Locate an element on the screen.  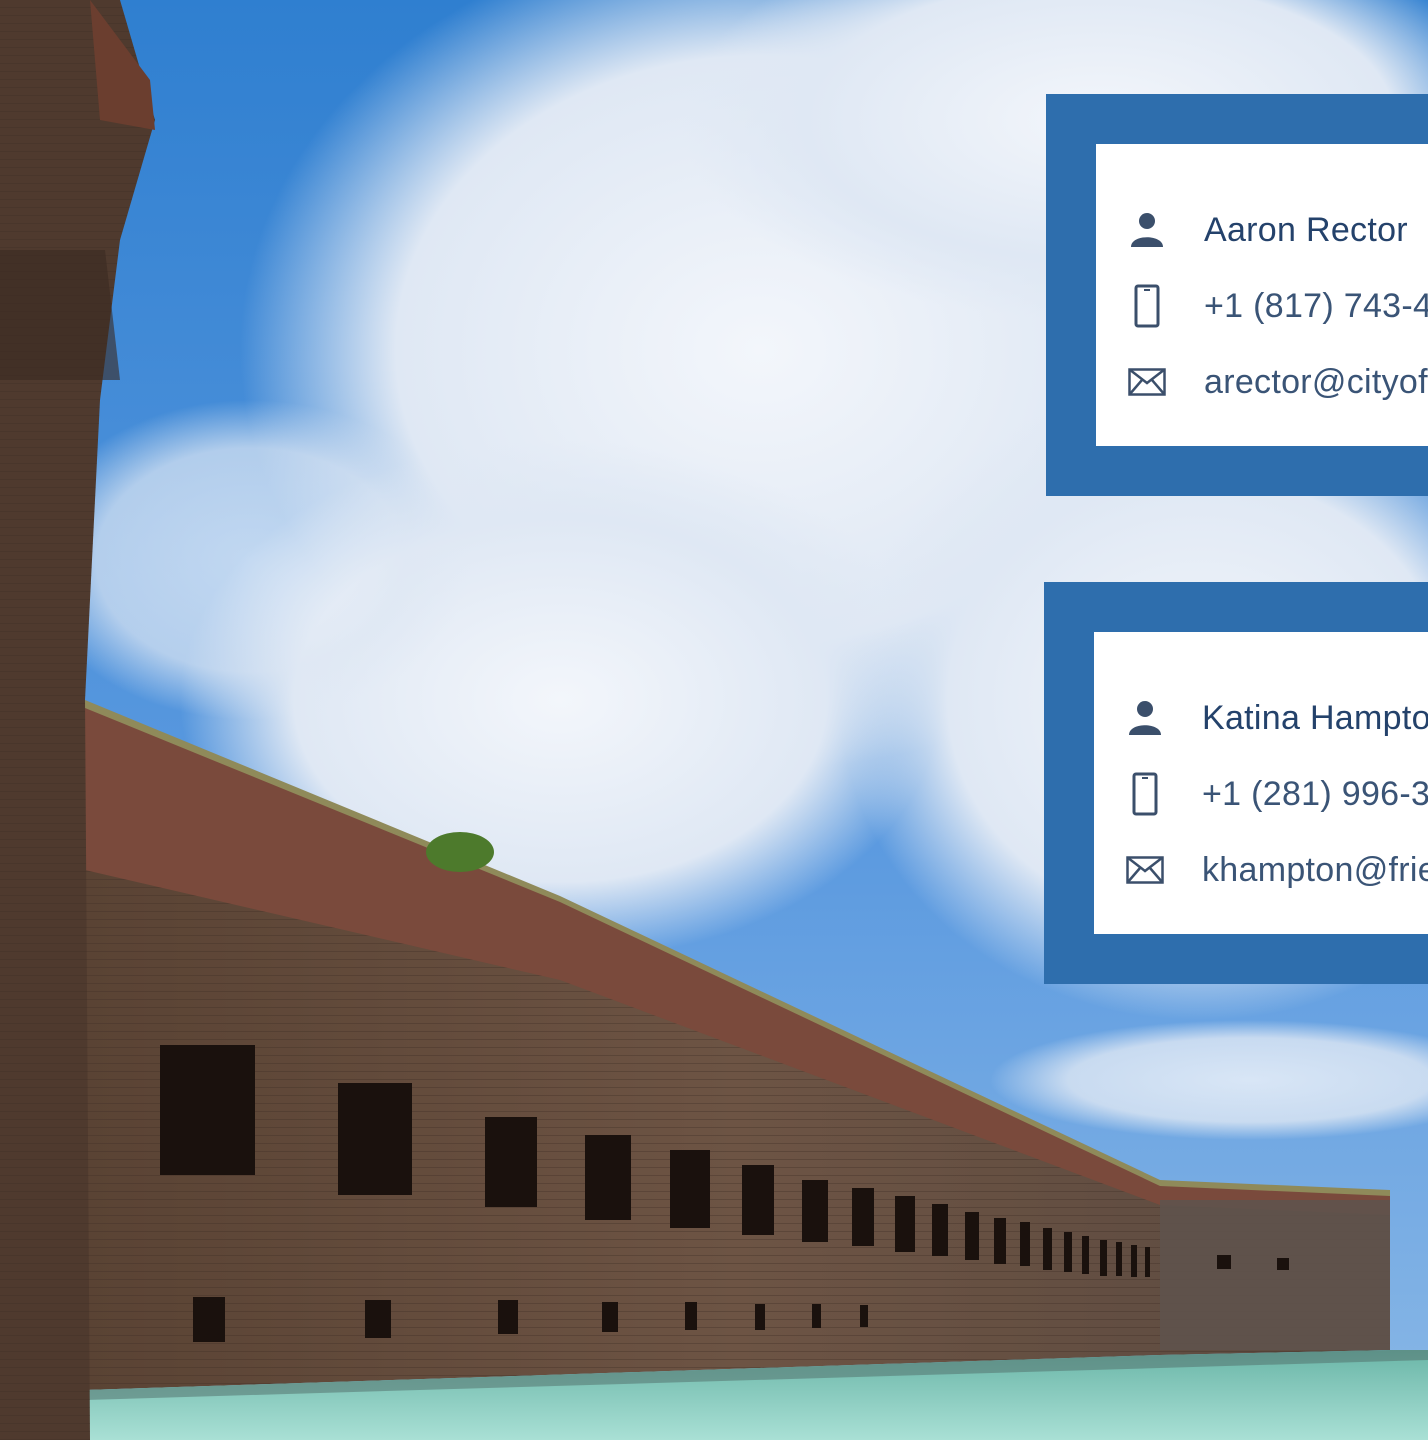
contact-name: Aaron Rector is located at coordinates (1306, 229).